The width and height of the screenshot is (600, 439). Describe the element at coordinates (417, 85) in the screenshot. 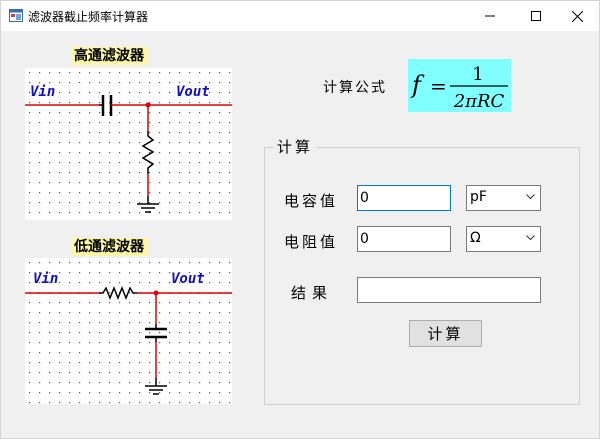

I see `formula-lhs: f` at that location.